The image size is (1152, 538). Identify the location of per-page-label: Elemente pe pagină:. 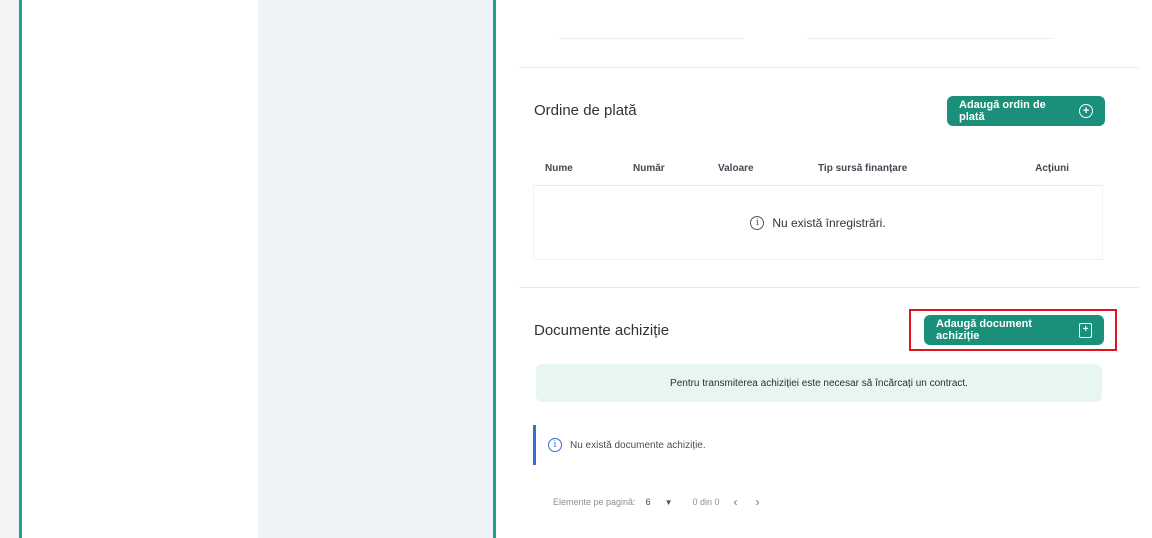
(594, 502).